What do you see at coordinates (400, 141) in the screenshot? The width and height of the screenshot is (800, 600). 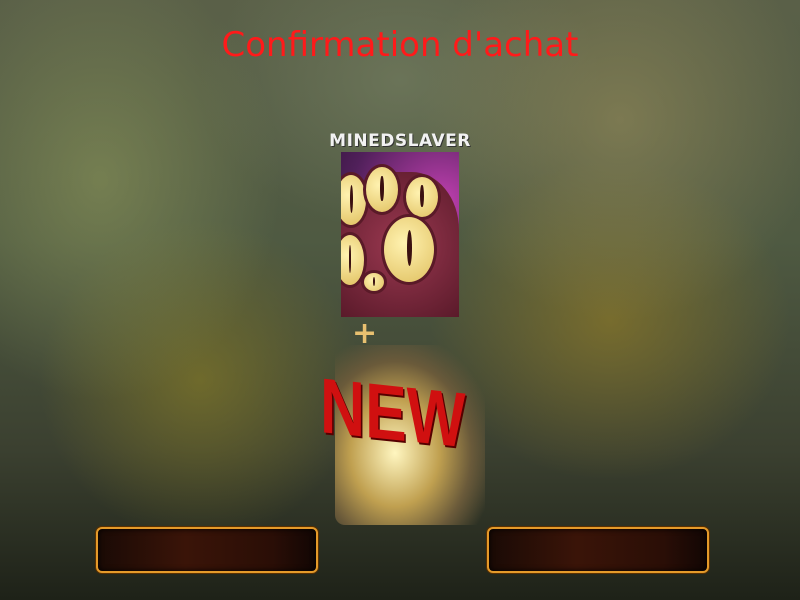 I see `character-name: MINEDSLAVER` at bounding box center [400, 141].